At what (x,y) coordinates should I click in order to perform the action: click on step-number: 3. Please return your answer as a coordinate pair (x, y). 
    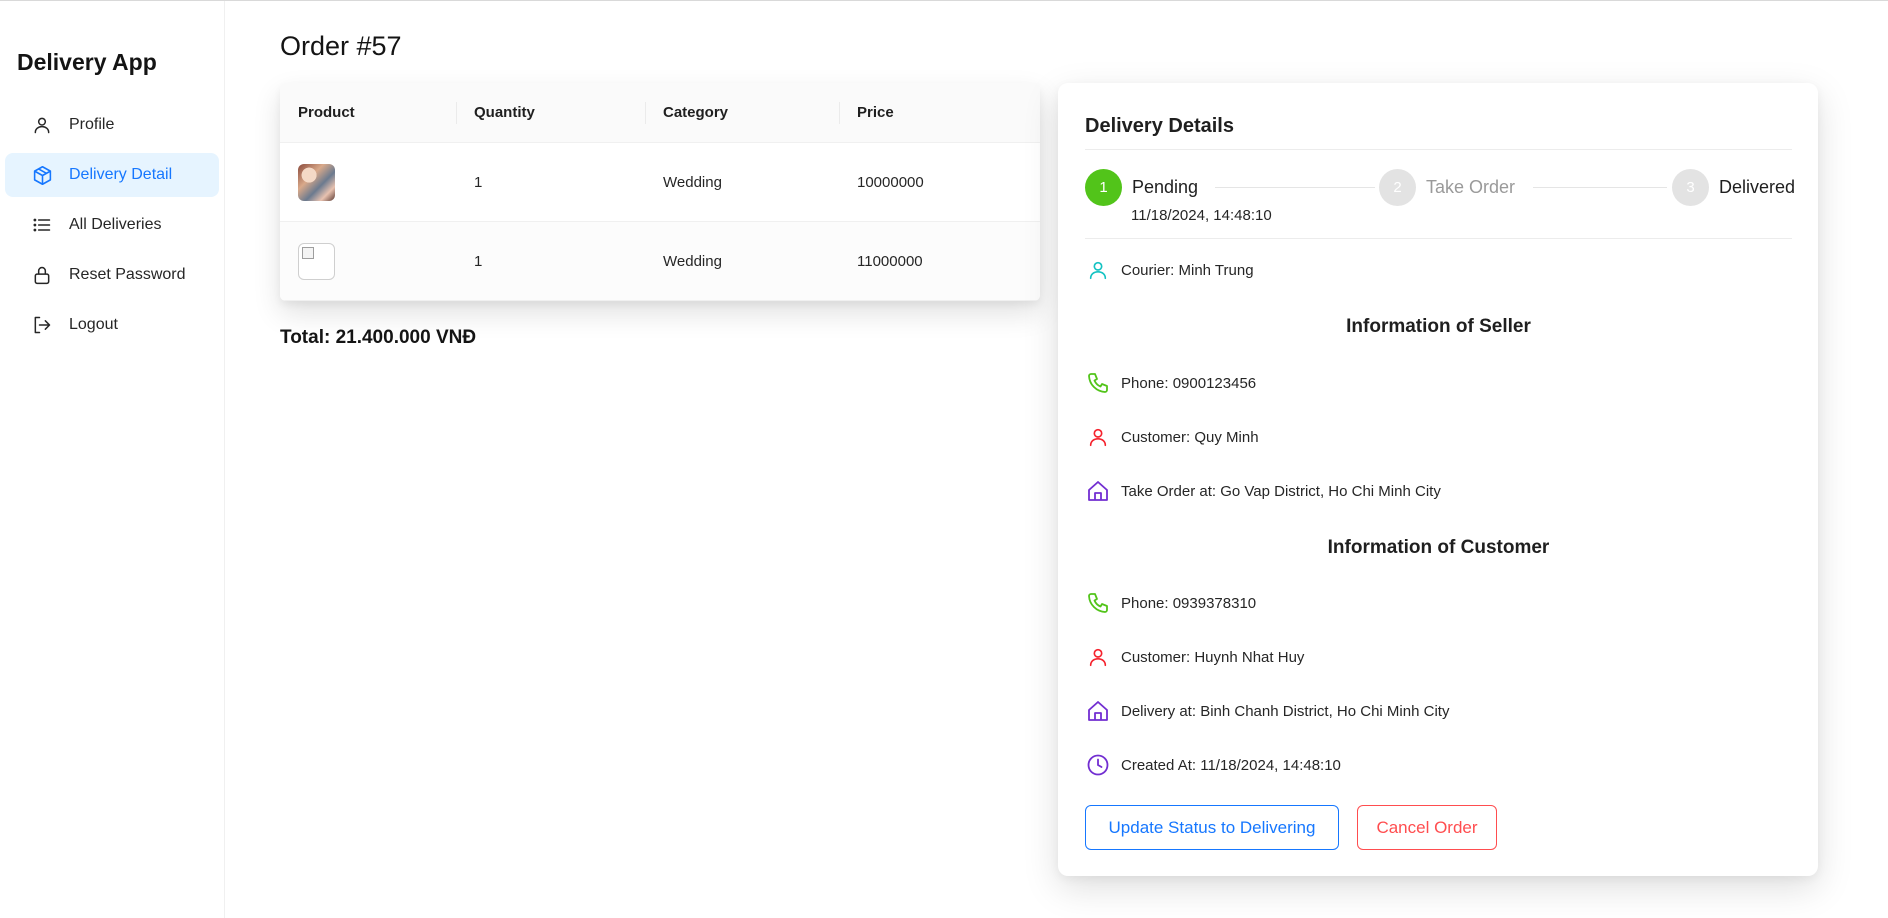
    Looking at the image, I should click on (1690, 187).